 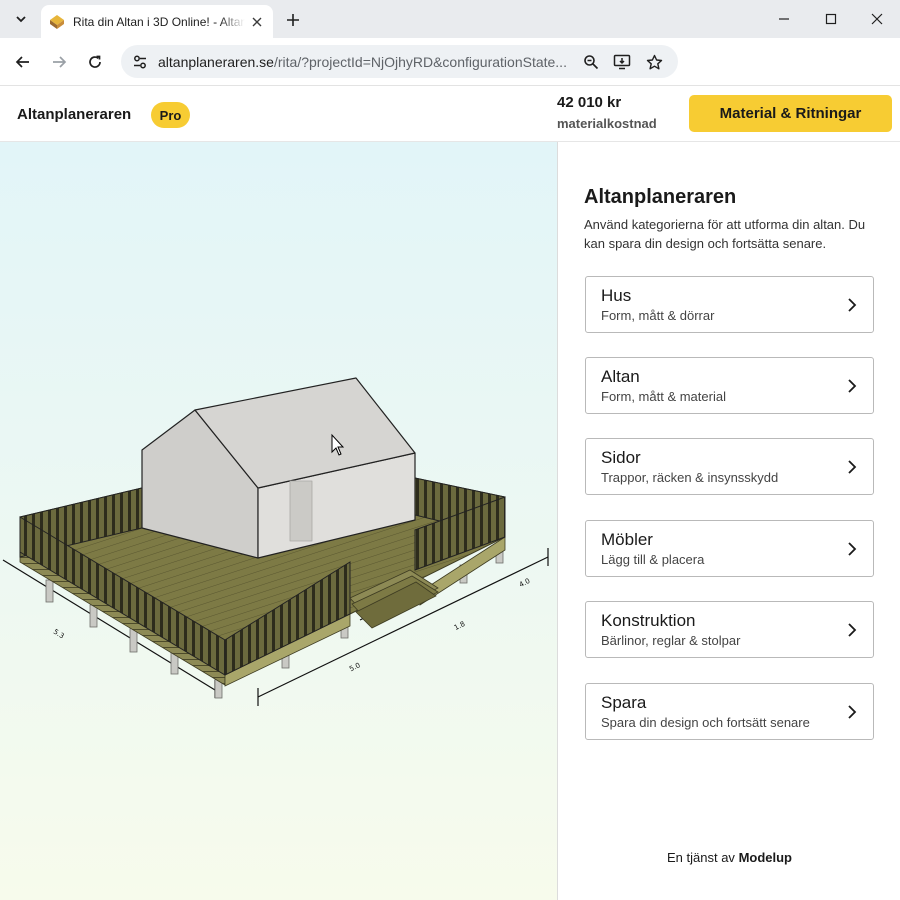 I want to click on footer-prefix: En tjänst av, so click(x=701, y=857).